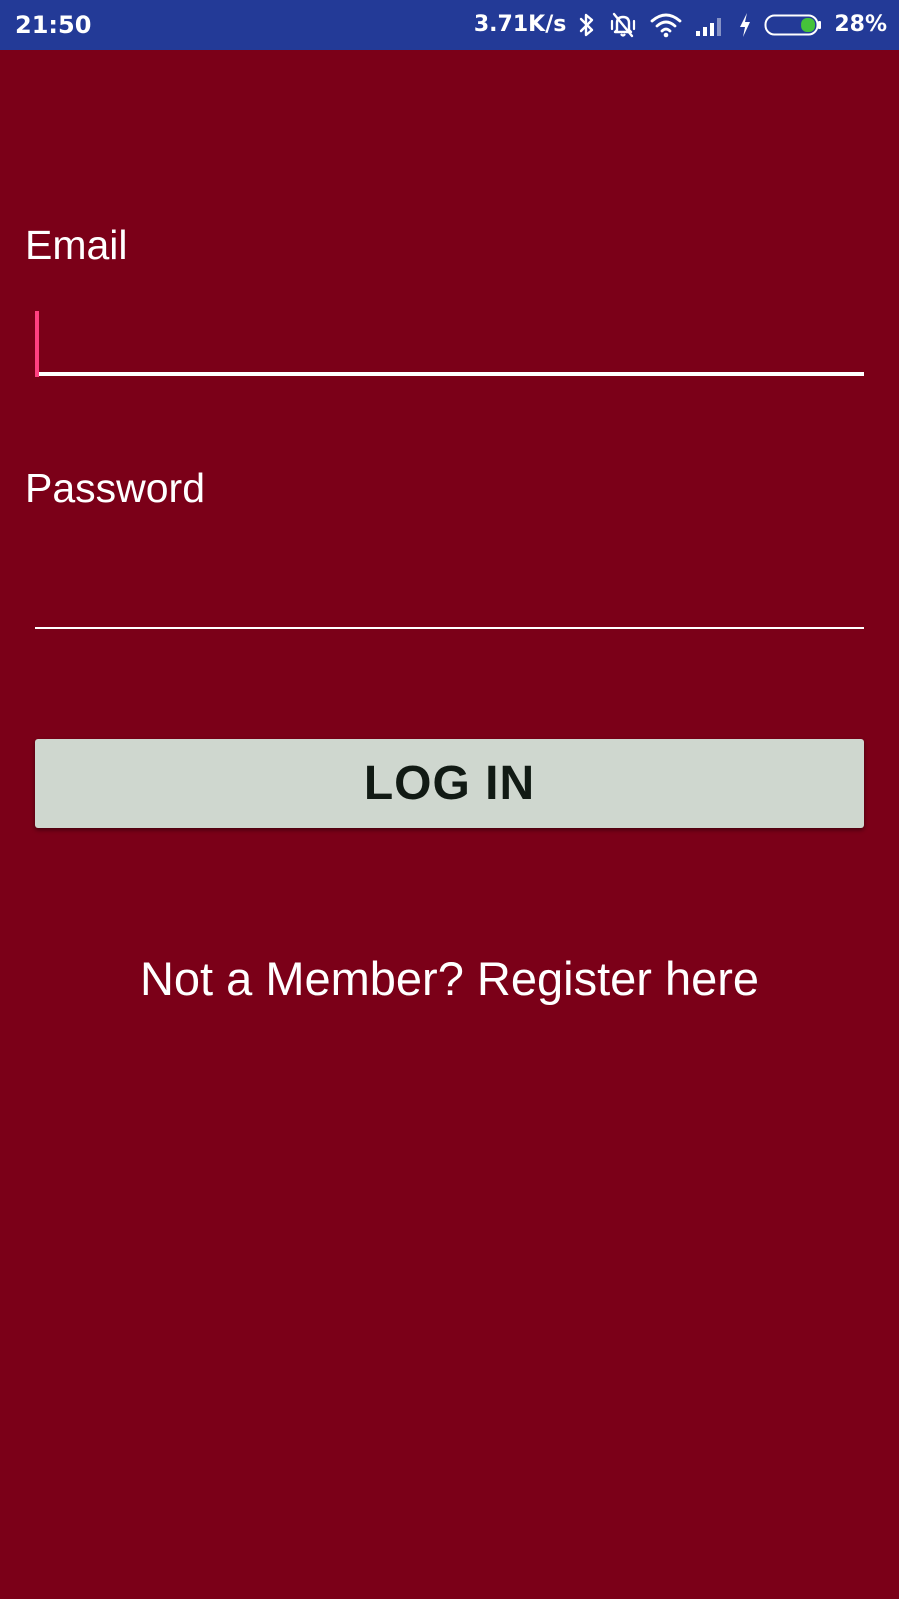 This screenshot has width=899, height=1599. What do you see at coordinates (793, 25) in the screenshot?
I see `battery-icon` at bounding box center [793, 25].